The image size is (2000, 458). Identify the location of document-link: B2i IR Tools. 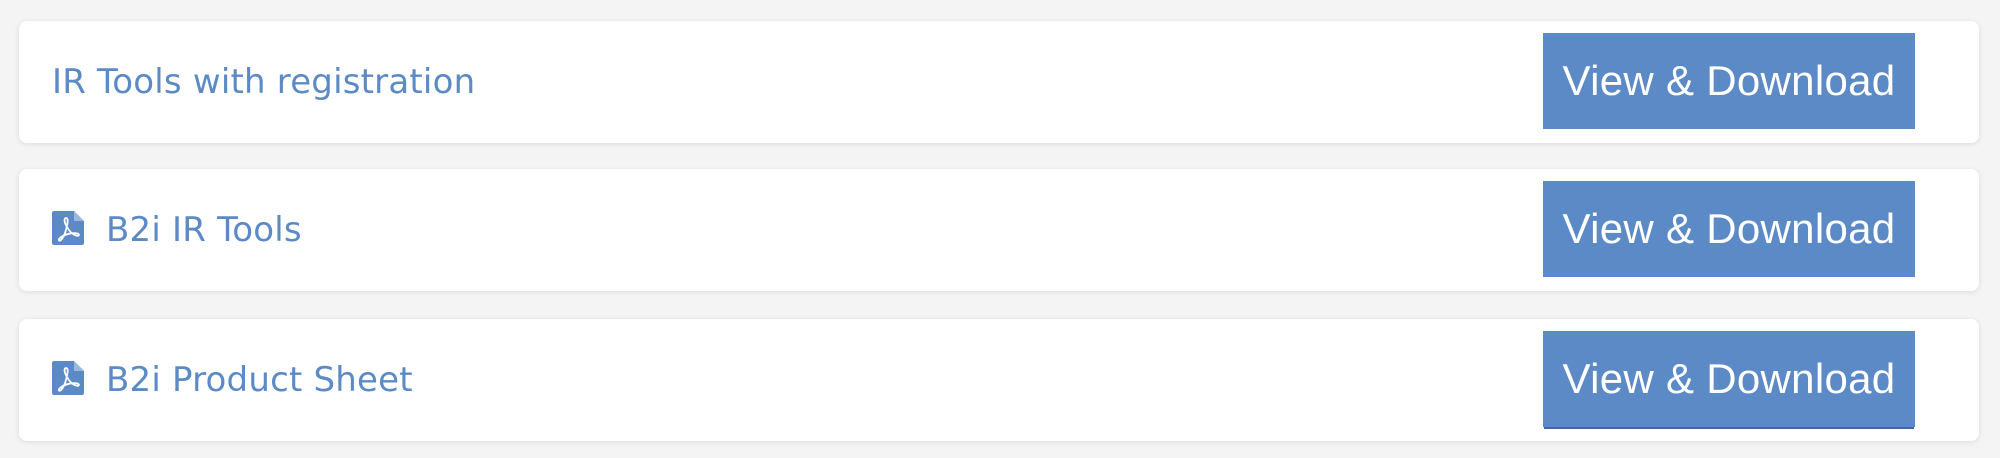
(177, 230).